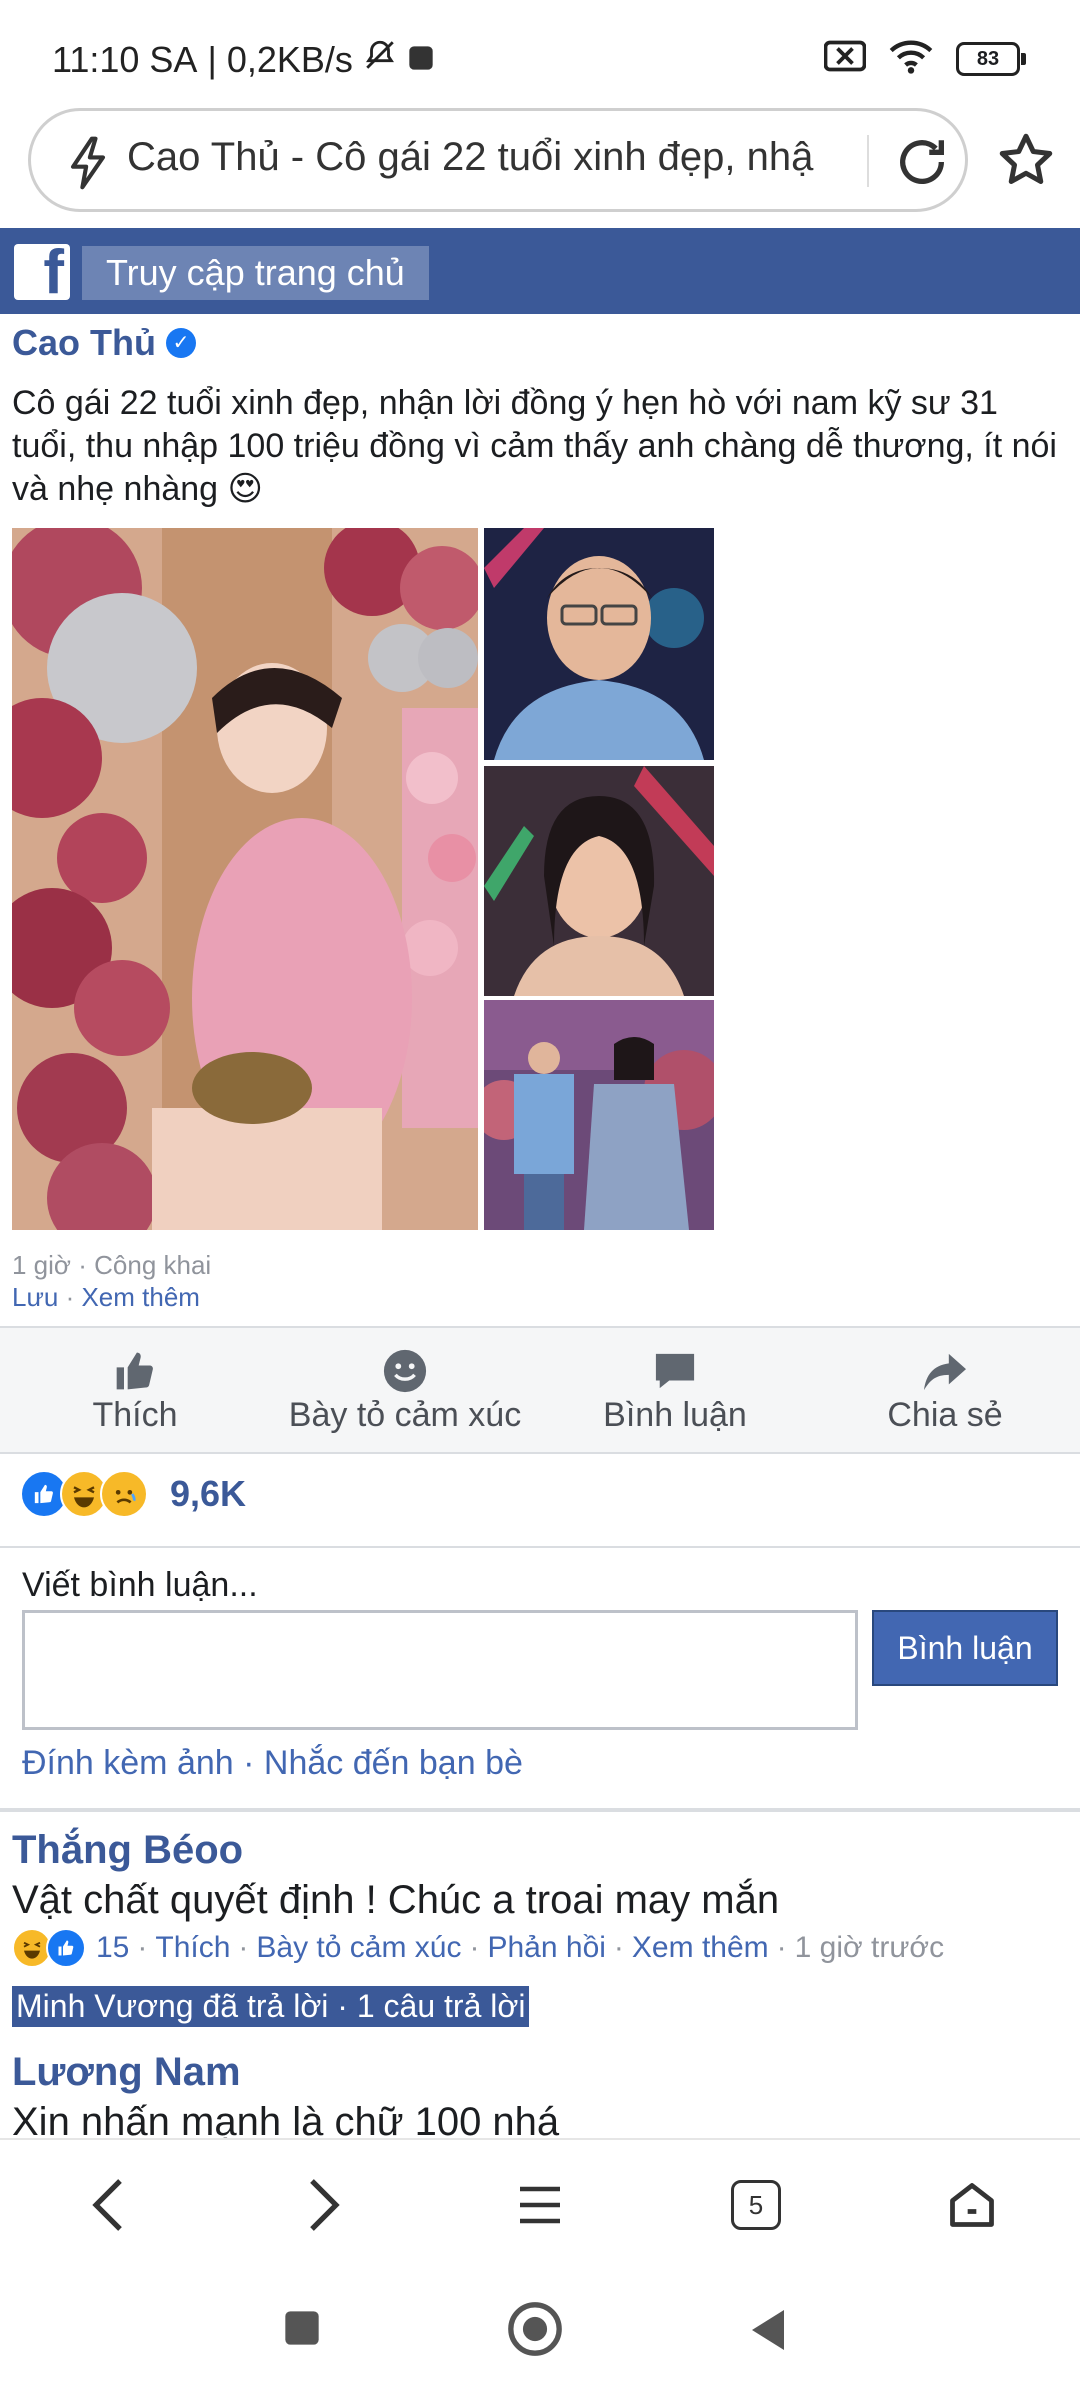 The height and width of the screenshot is (2400, 1080). What do you see at coordinates (126, 2072) in the screenshot?
I see `comment-author: Lương Nam` at bounding box center [126, 2072].